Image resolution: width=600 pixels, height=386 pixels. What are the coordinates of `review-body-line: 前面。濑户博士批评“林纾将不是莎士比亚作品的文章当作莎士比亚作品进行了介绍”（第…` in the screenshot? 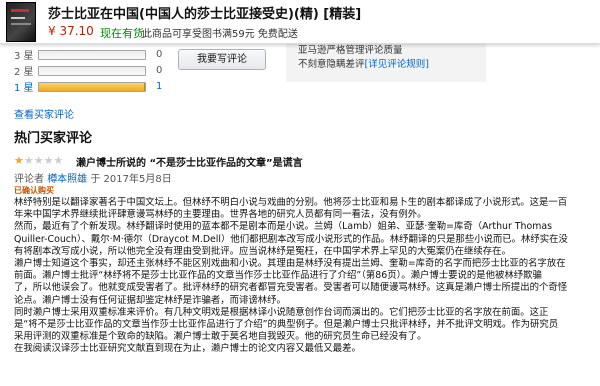 It's located at (278, 276).